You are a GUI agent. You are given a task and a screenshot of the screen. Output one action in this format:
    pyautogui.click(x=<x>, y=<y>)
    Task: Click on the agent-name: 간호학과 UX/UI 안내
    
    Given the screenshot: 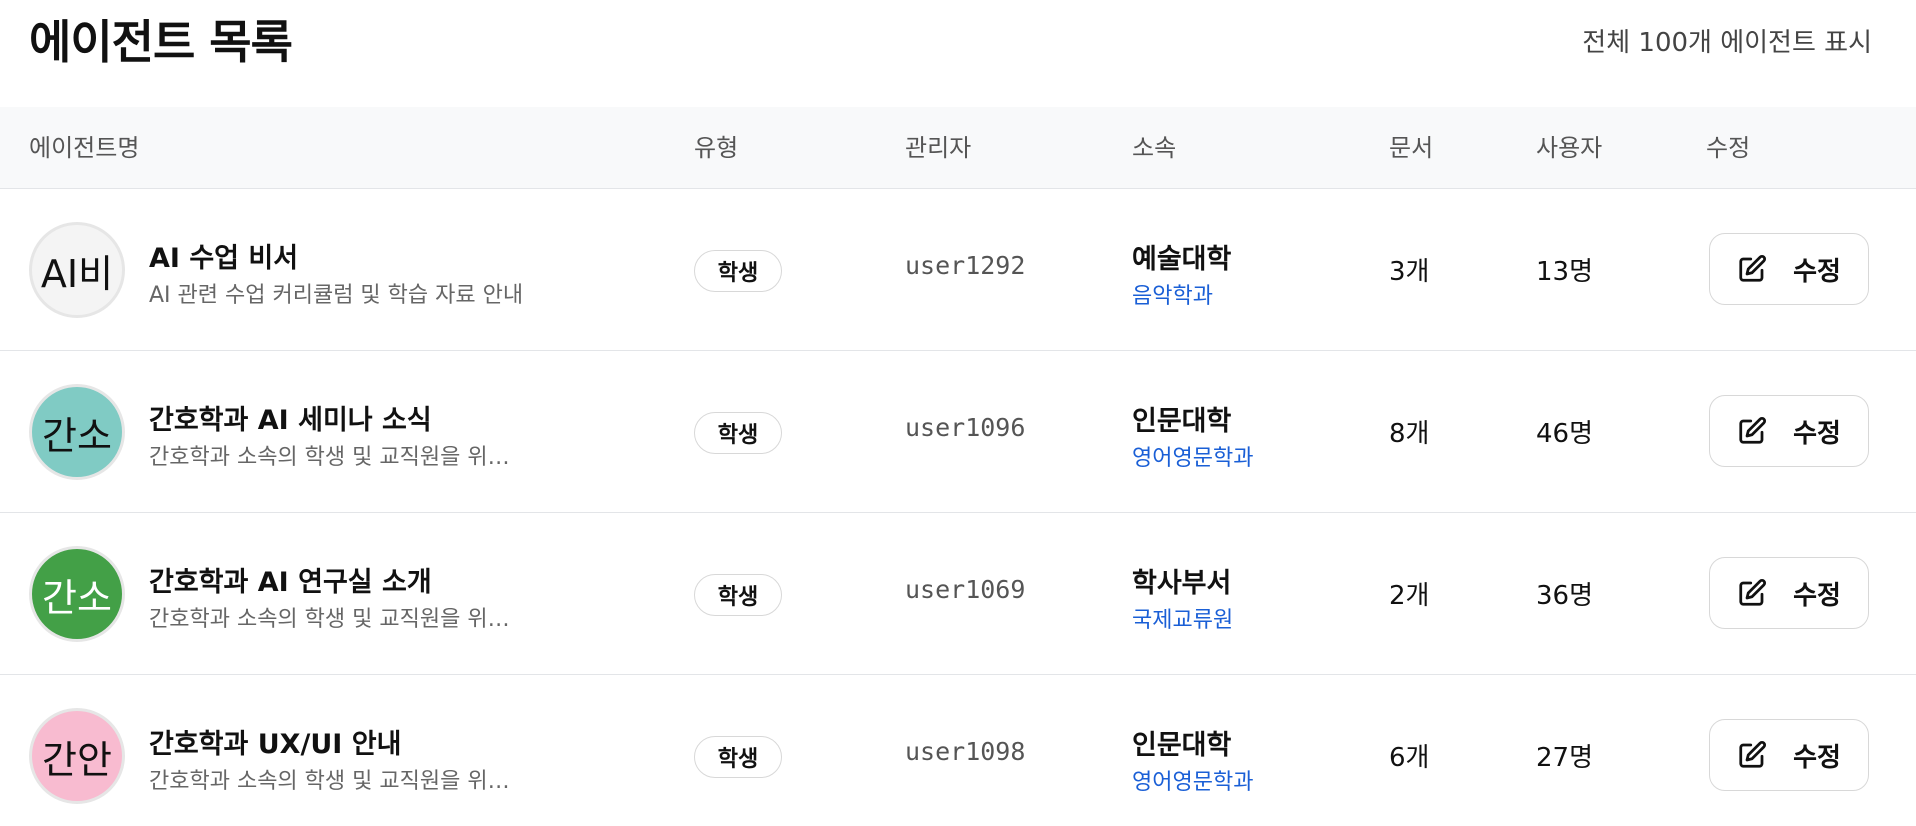 What is the action you would take?
    pyautogui.click(x=275, y=744)
    